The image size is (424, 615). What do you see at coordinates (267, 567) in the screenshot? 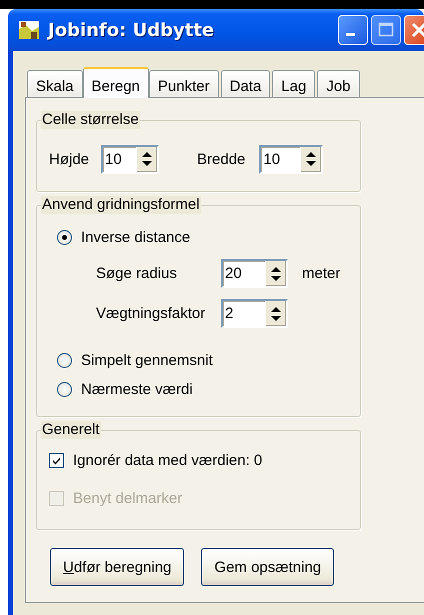
I see `action-button: Gem opsætning` at bounding box center [267, 567].